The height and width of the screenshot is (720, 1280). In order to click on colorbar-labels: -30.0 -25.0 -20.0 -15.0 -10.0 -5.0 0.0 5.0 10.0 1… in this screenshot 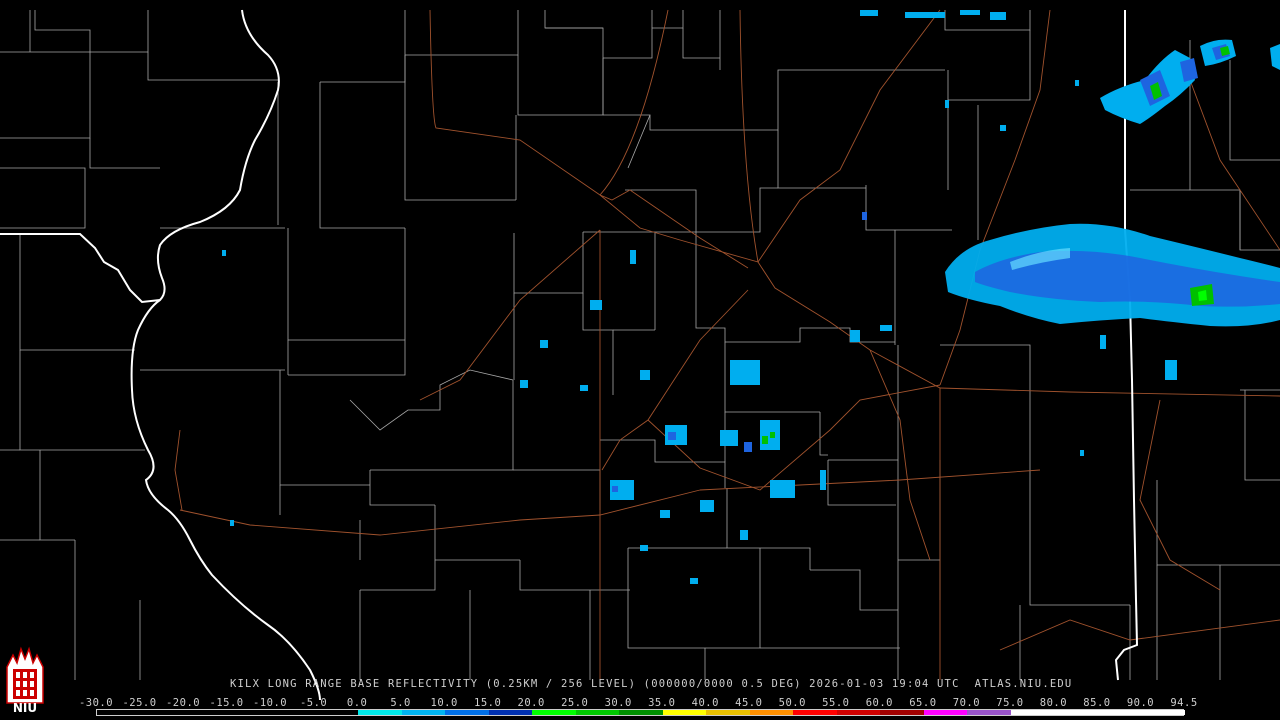, I will do `click(640, 703)`.